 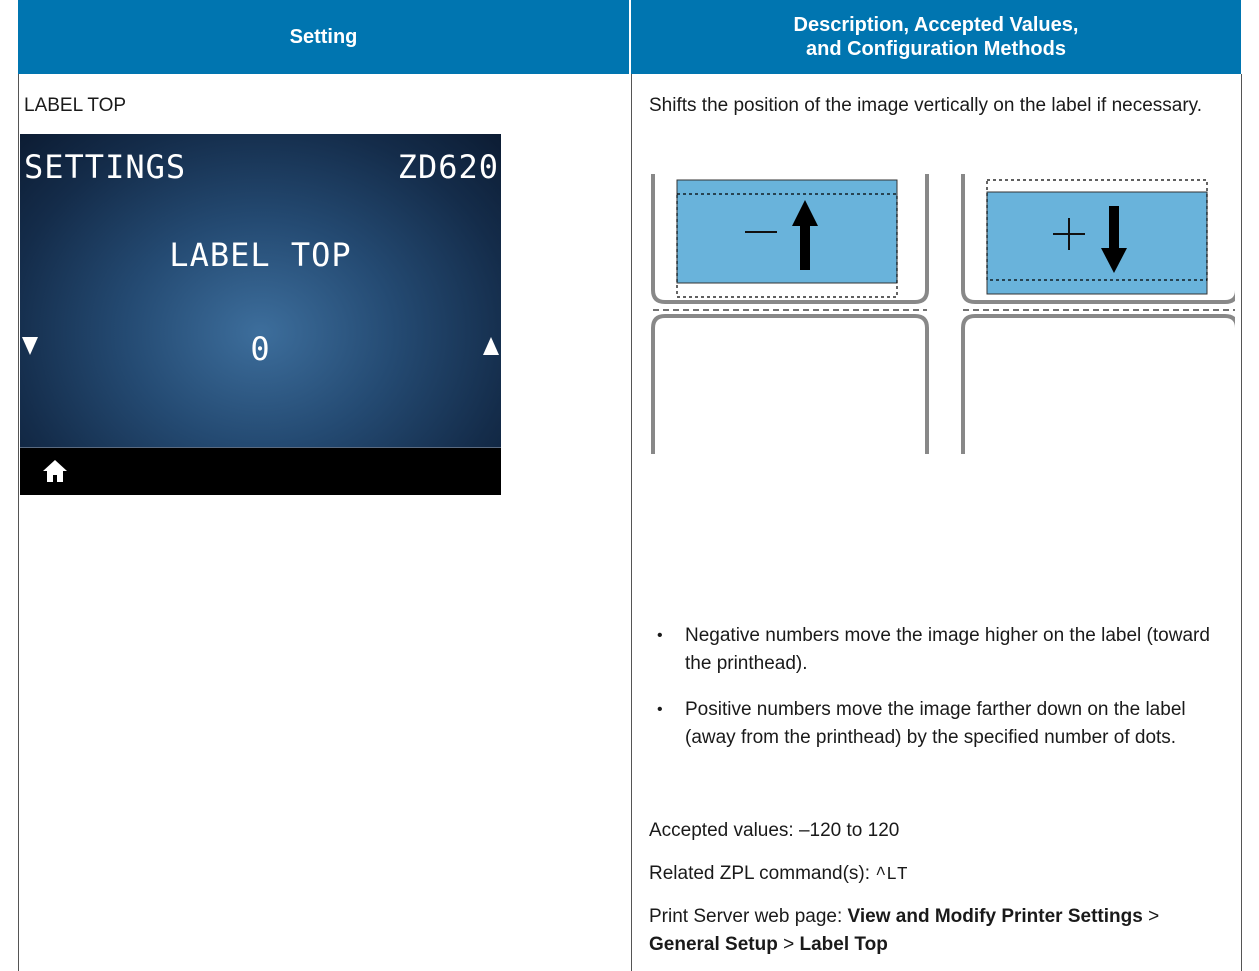 I want to click on display-model: ZD620, so click(x=448, y=167).